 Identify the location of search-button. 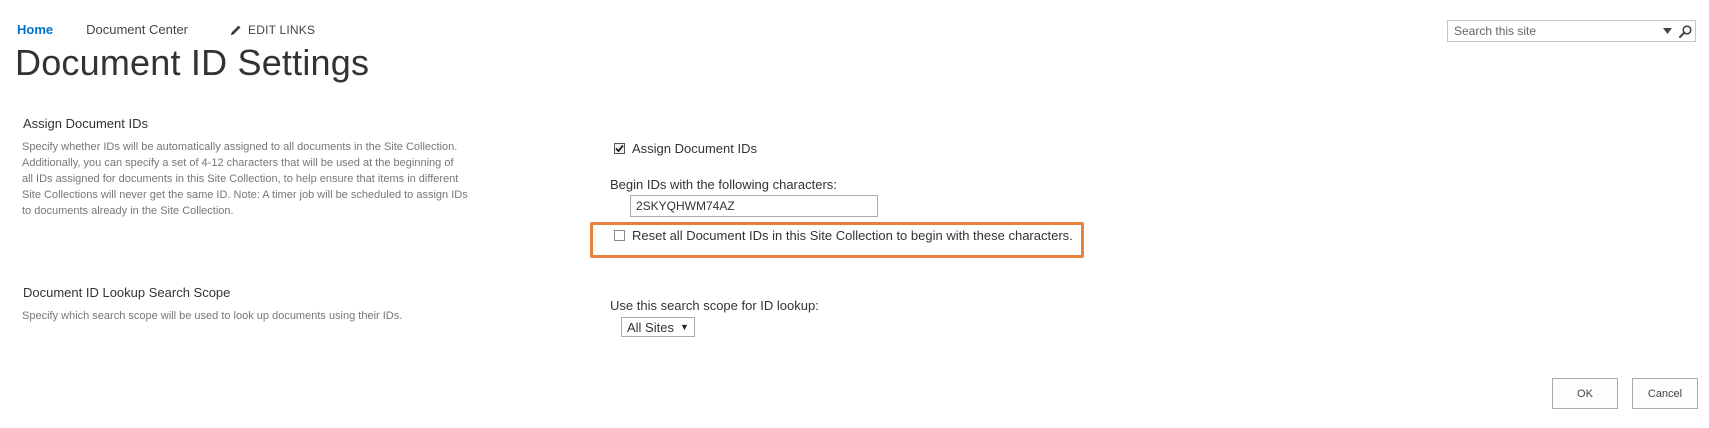
(1685, 31).